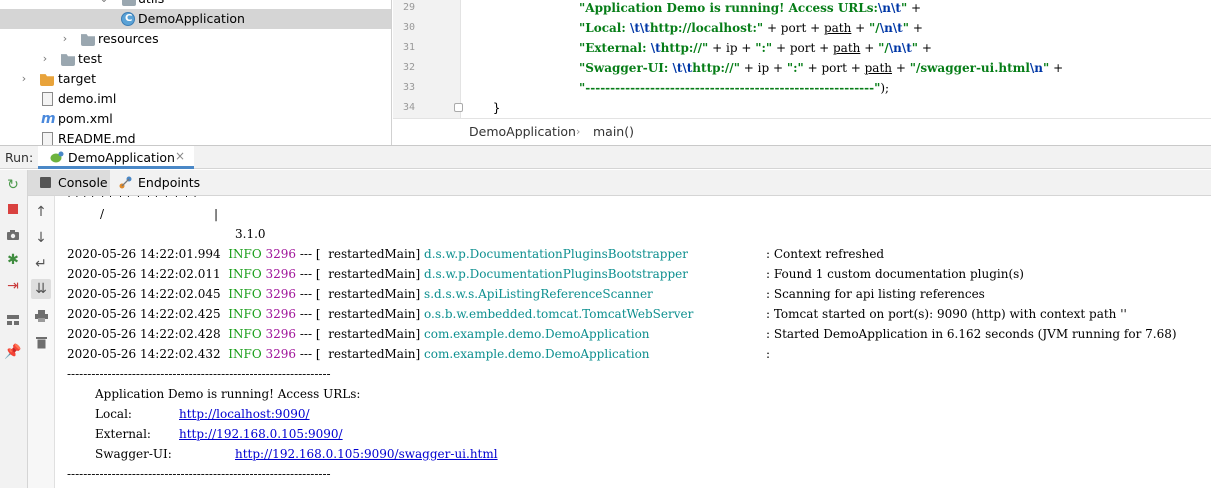 The image size is (1211, 488). What do you see at coordinates (13, 235) in the screenshot?
I see `camera-icon` at bounding box center [13, 235].